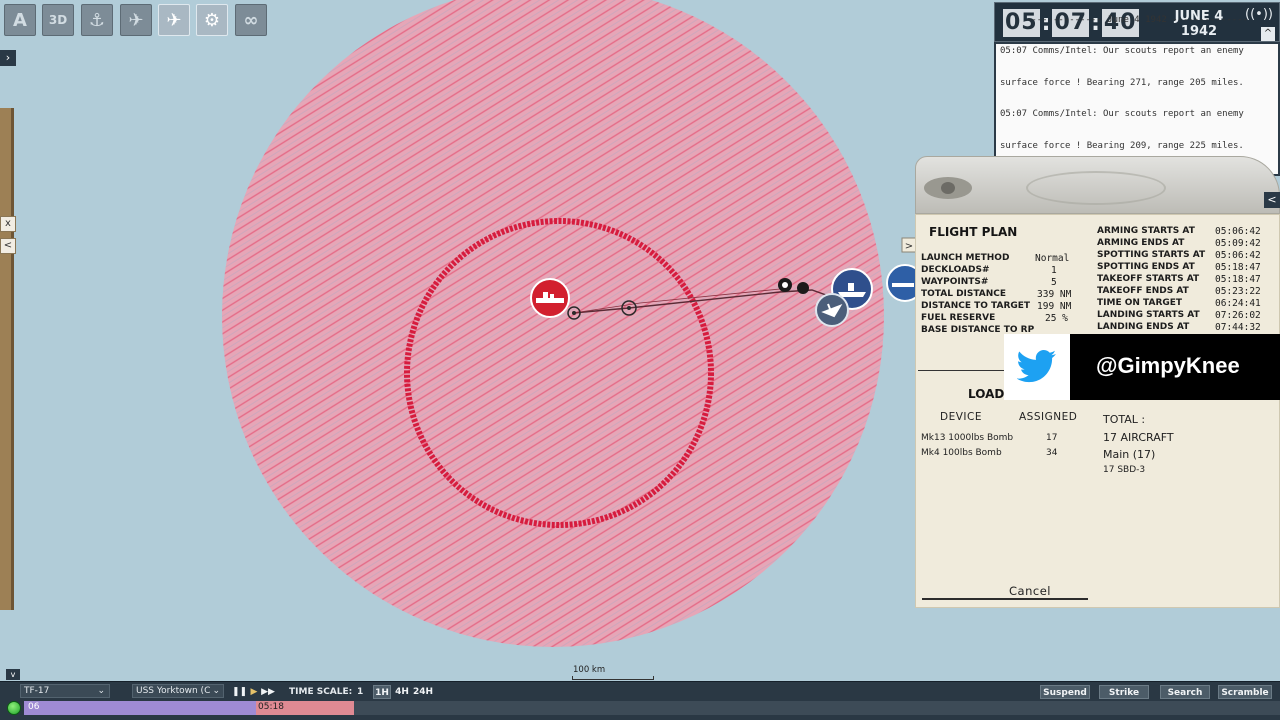 Image resolution: width=1280 pixels, height=720 pixels. Describe the element at coordinates (8, 58) in the screenshot. I see `expand-panel-button: ›` at that location.